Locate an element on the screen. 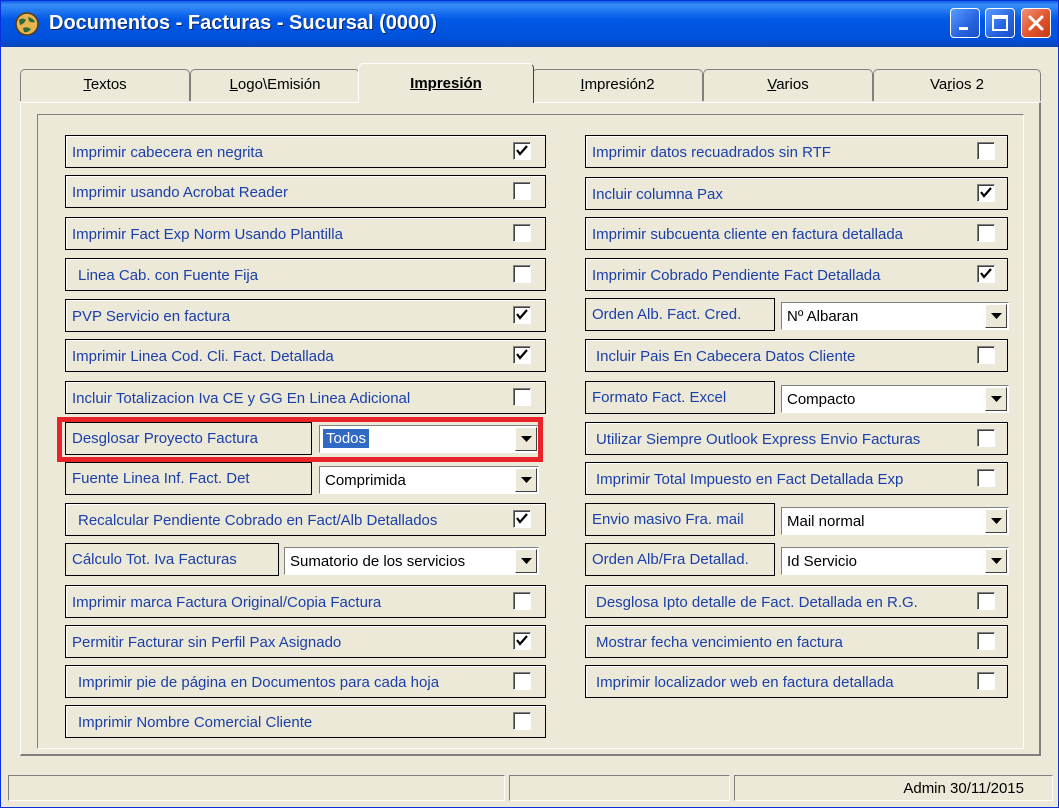  checkbox-pais-cabecera is located at coordinates (986, 355).